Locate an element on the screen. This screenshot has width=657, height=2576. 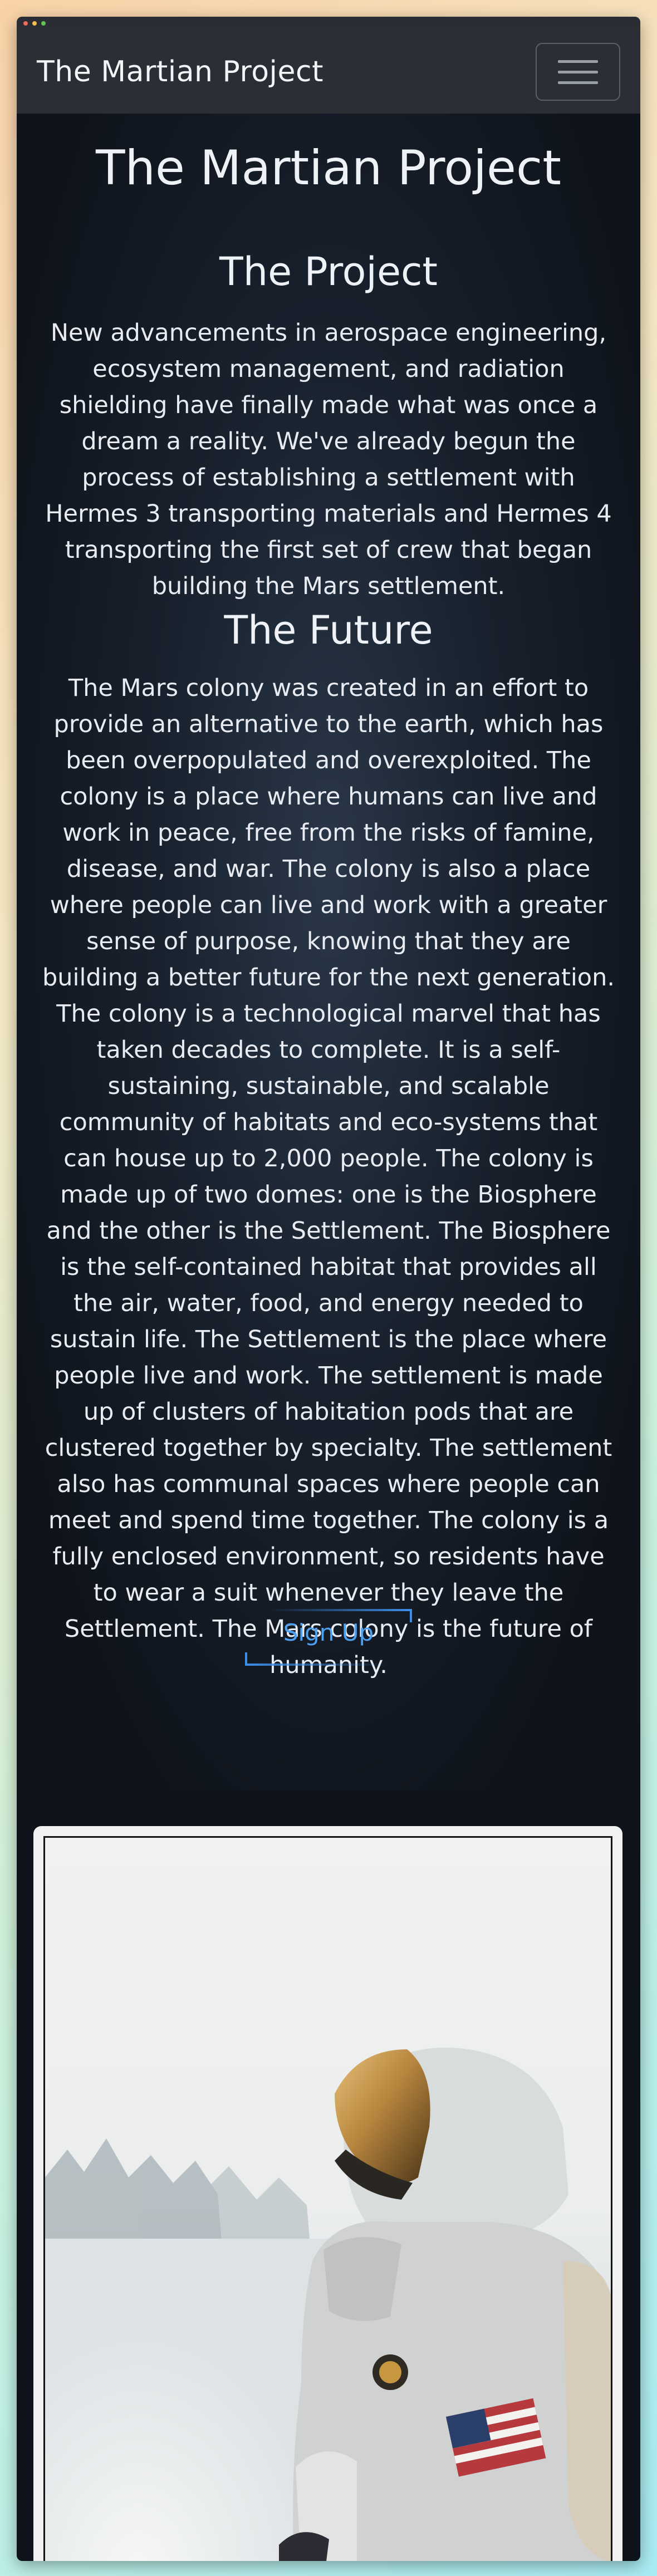
page-title: The Martian Project is located at coordinates (329, 168).